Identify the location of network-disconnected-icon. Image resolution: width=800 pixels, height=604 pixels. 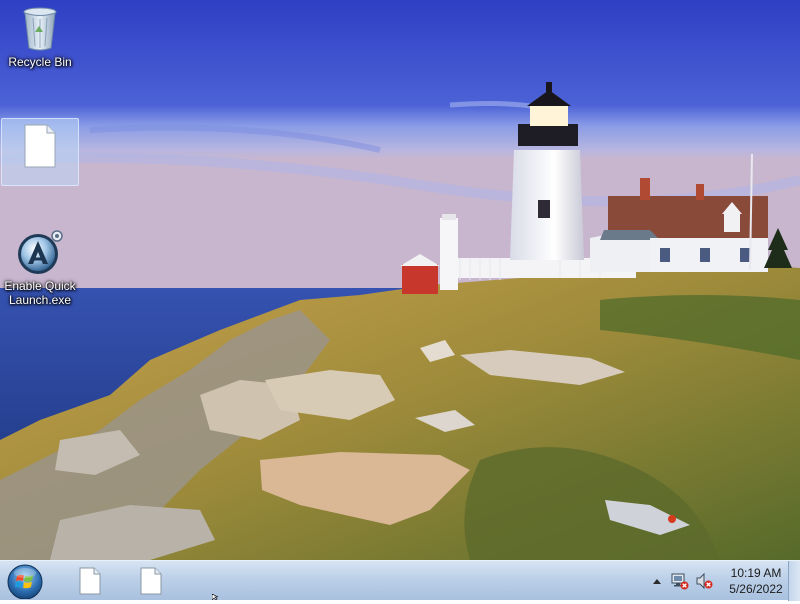
(680, 581).